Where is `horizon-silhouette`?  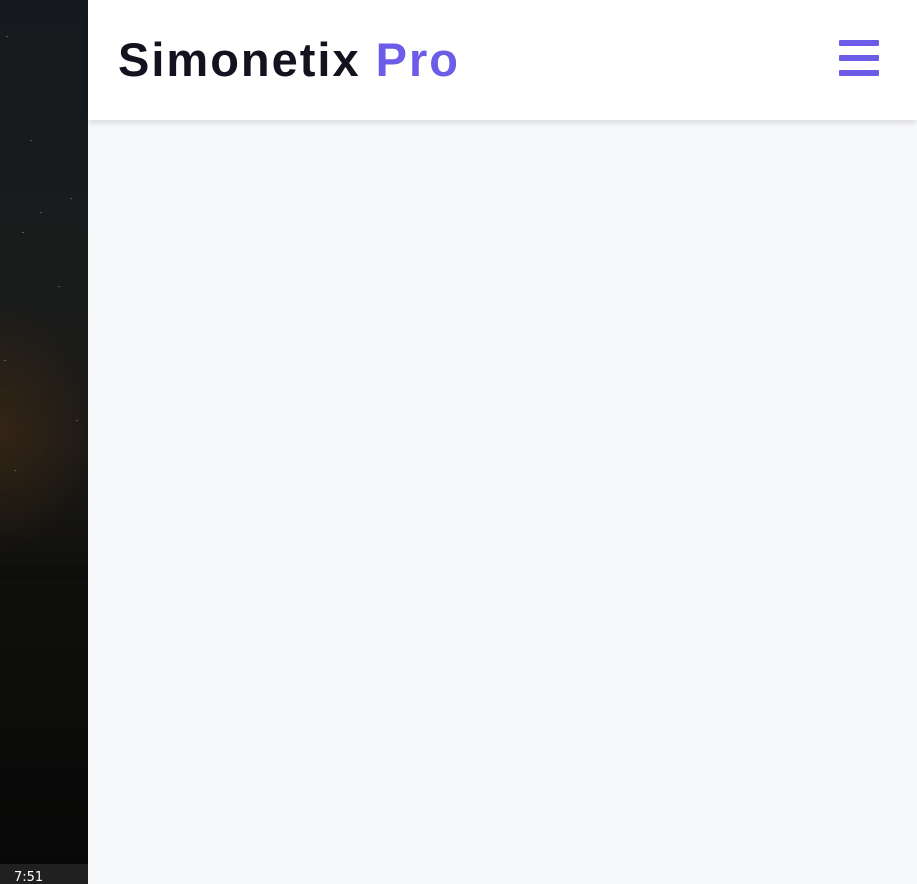
horizon-silhouette is located at coordinates (44, 570).